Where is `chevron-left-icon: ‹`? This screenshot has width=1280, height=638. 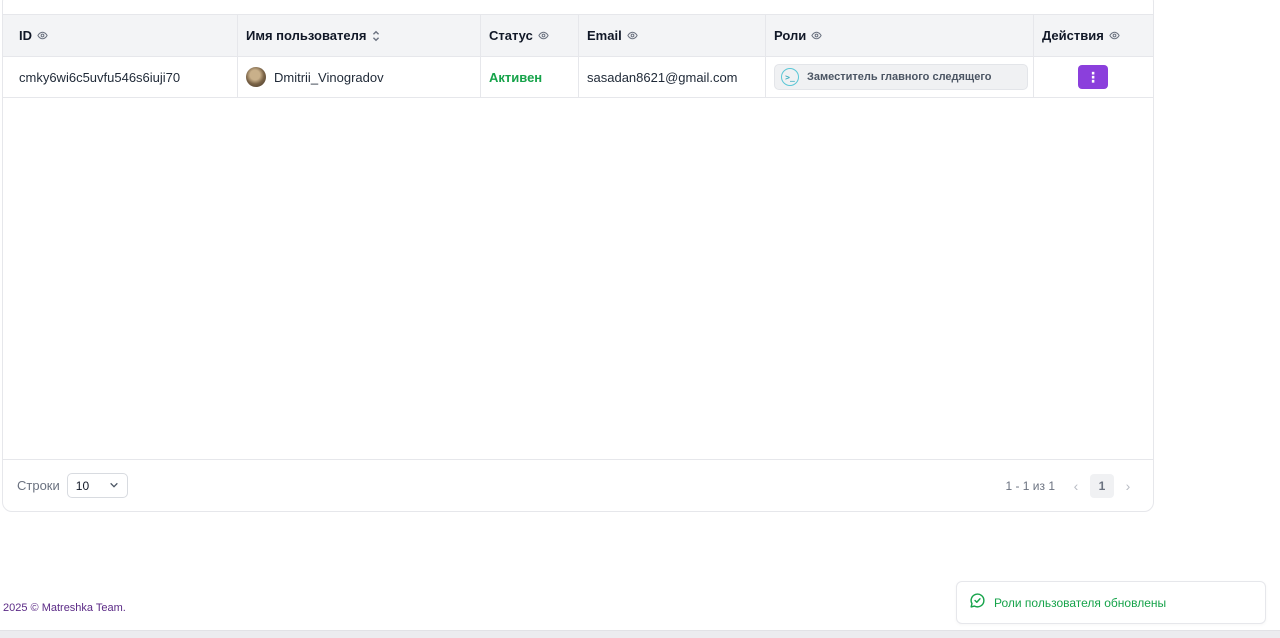
chevron-left-icon: ‹ is located at coordinates (1076, 486).